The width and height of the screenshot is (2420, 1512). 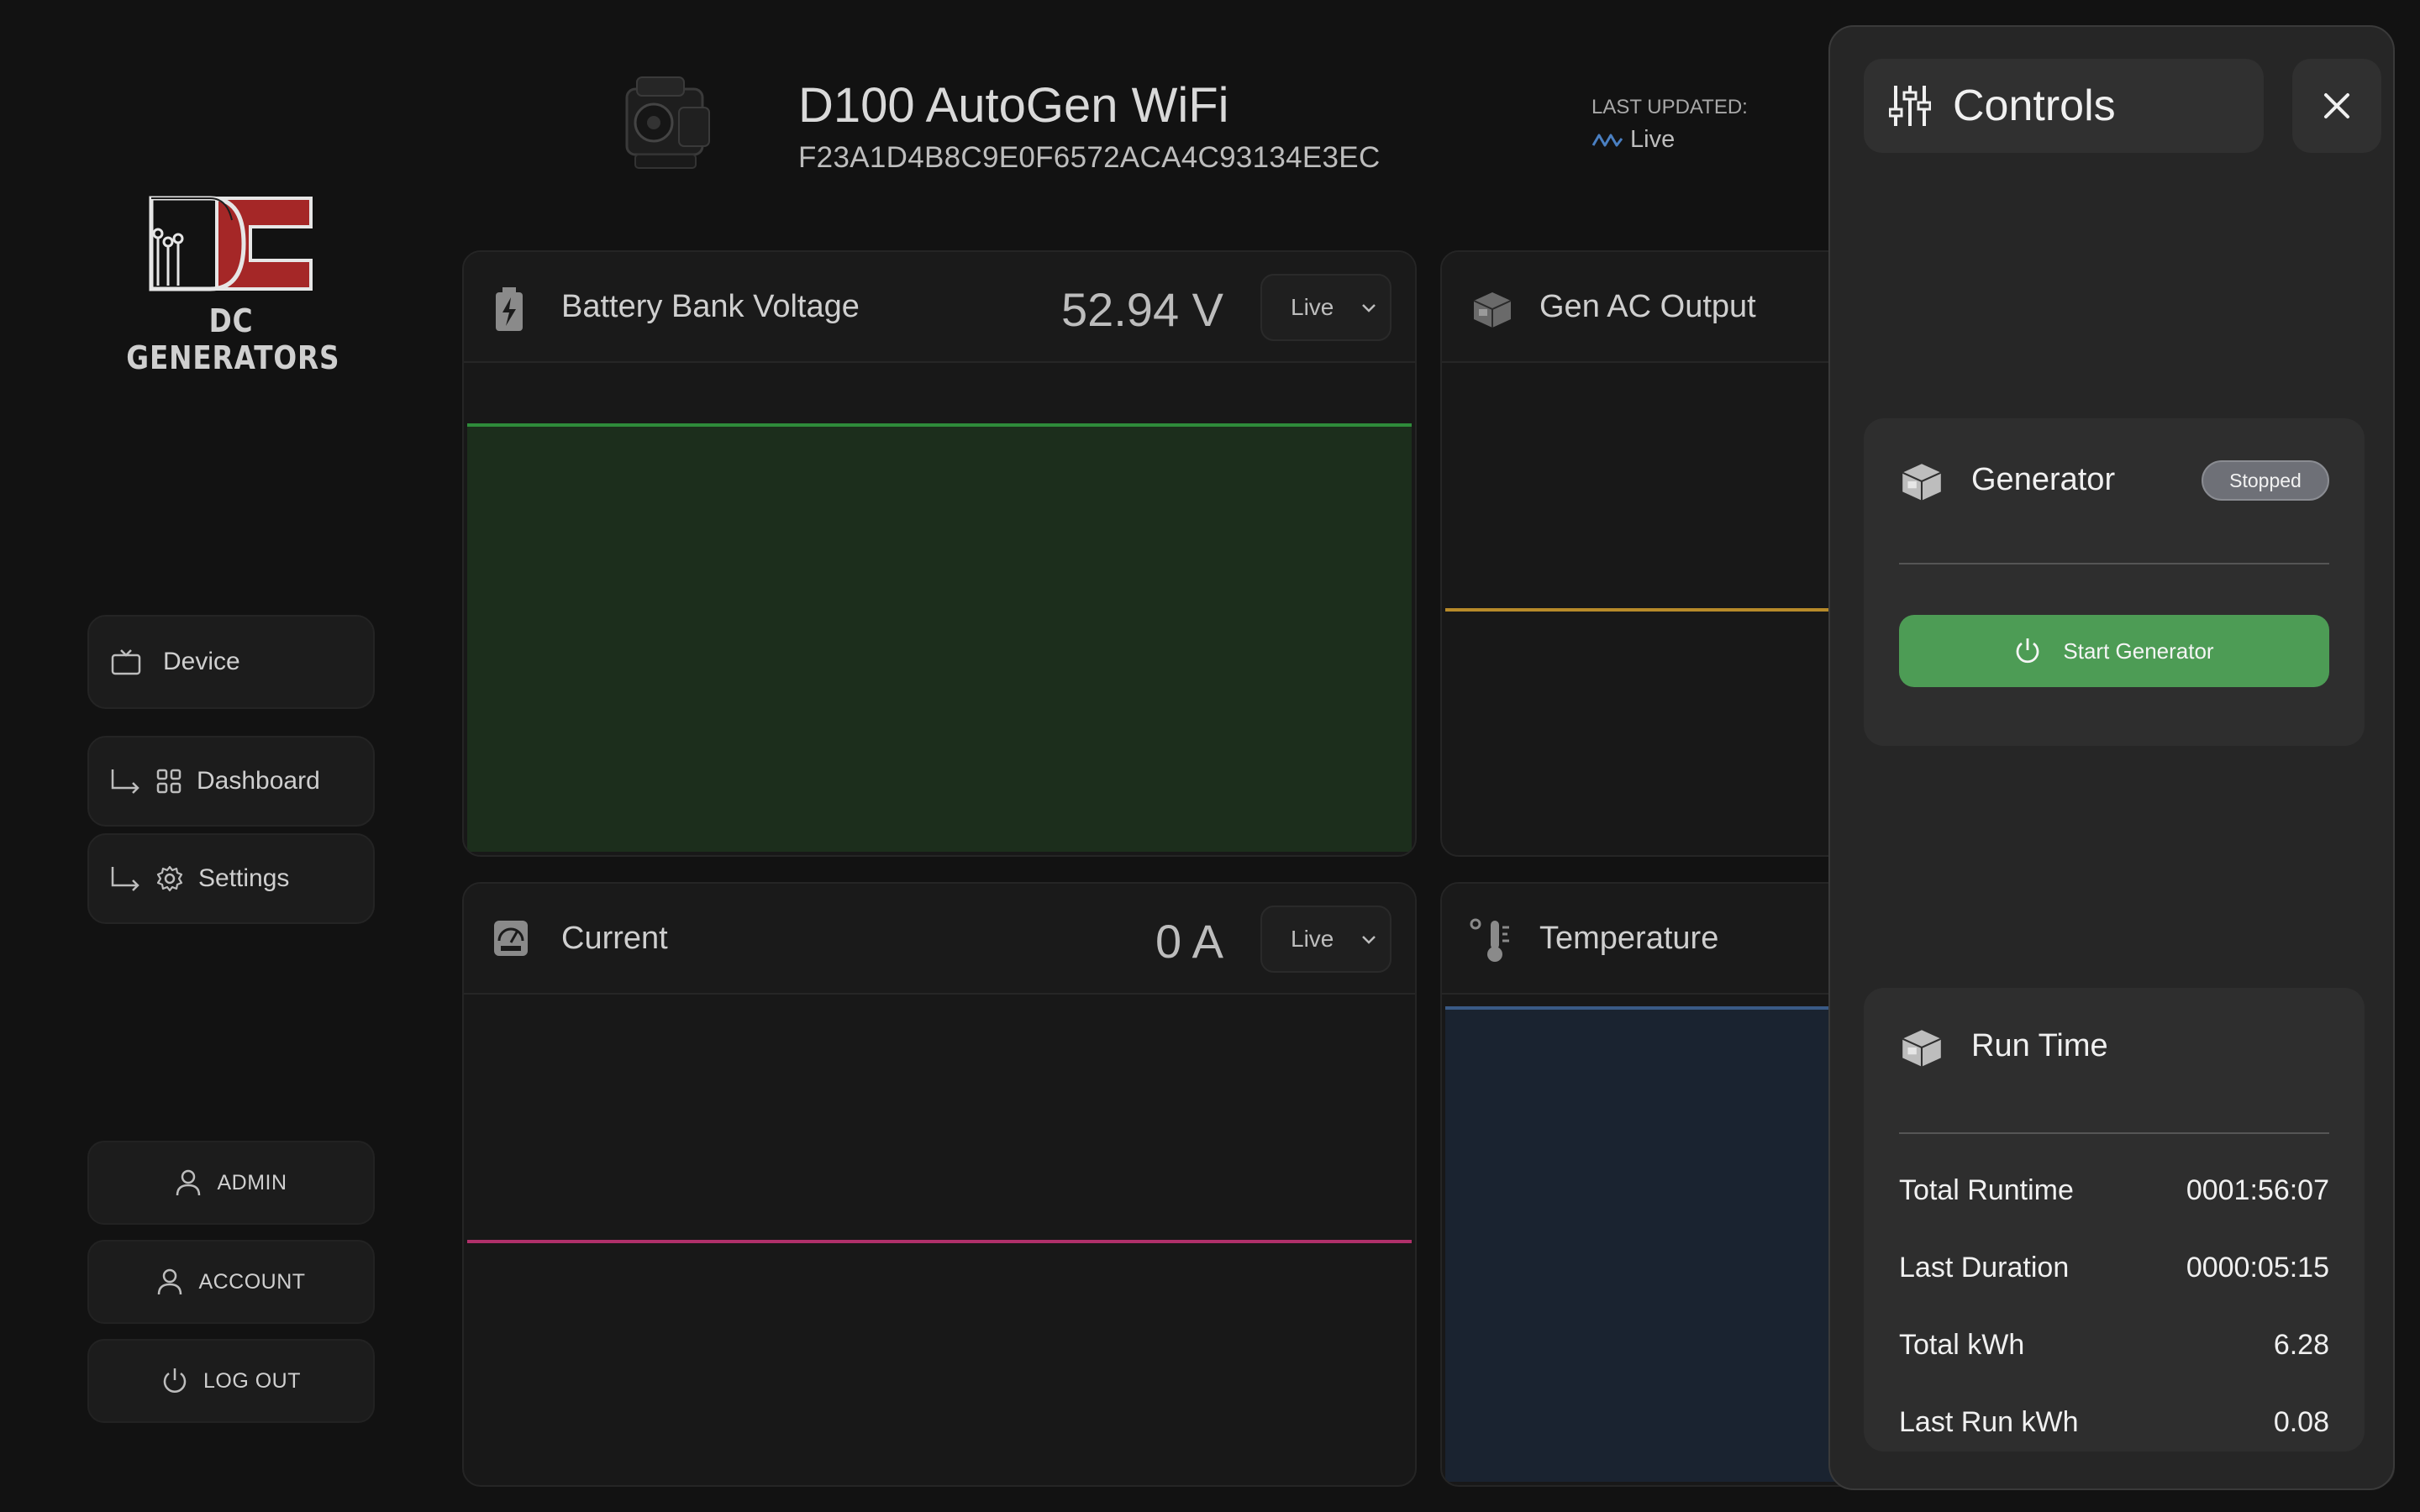 What do you see at coordinates (2114, 1190) in the screenshot?
I see `runtime-row-total-runtime: Total Runtime 0001:56:07` at bounding box center [2114, 1190].